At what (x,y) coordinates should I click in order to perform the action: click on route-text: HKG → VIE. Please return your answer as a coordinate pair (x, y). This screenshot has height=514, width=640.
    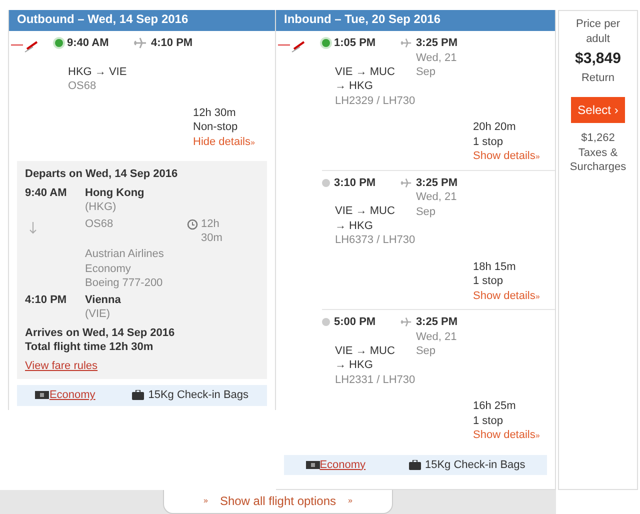
    Looking at the image, I should click on (98, 71).